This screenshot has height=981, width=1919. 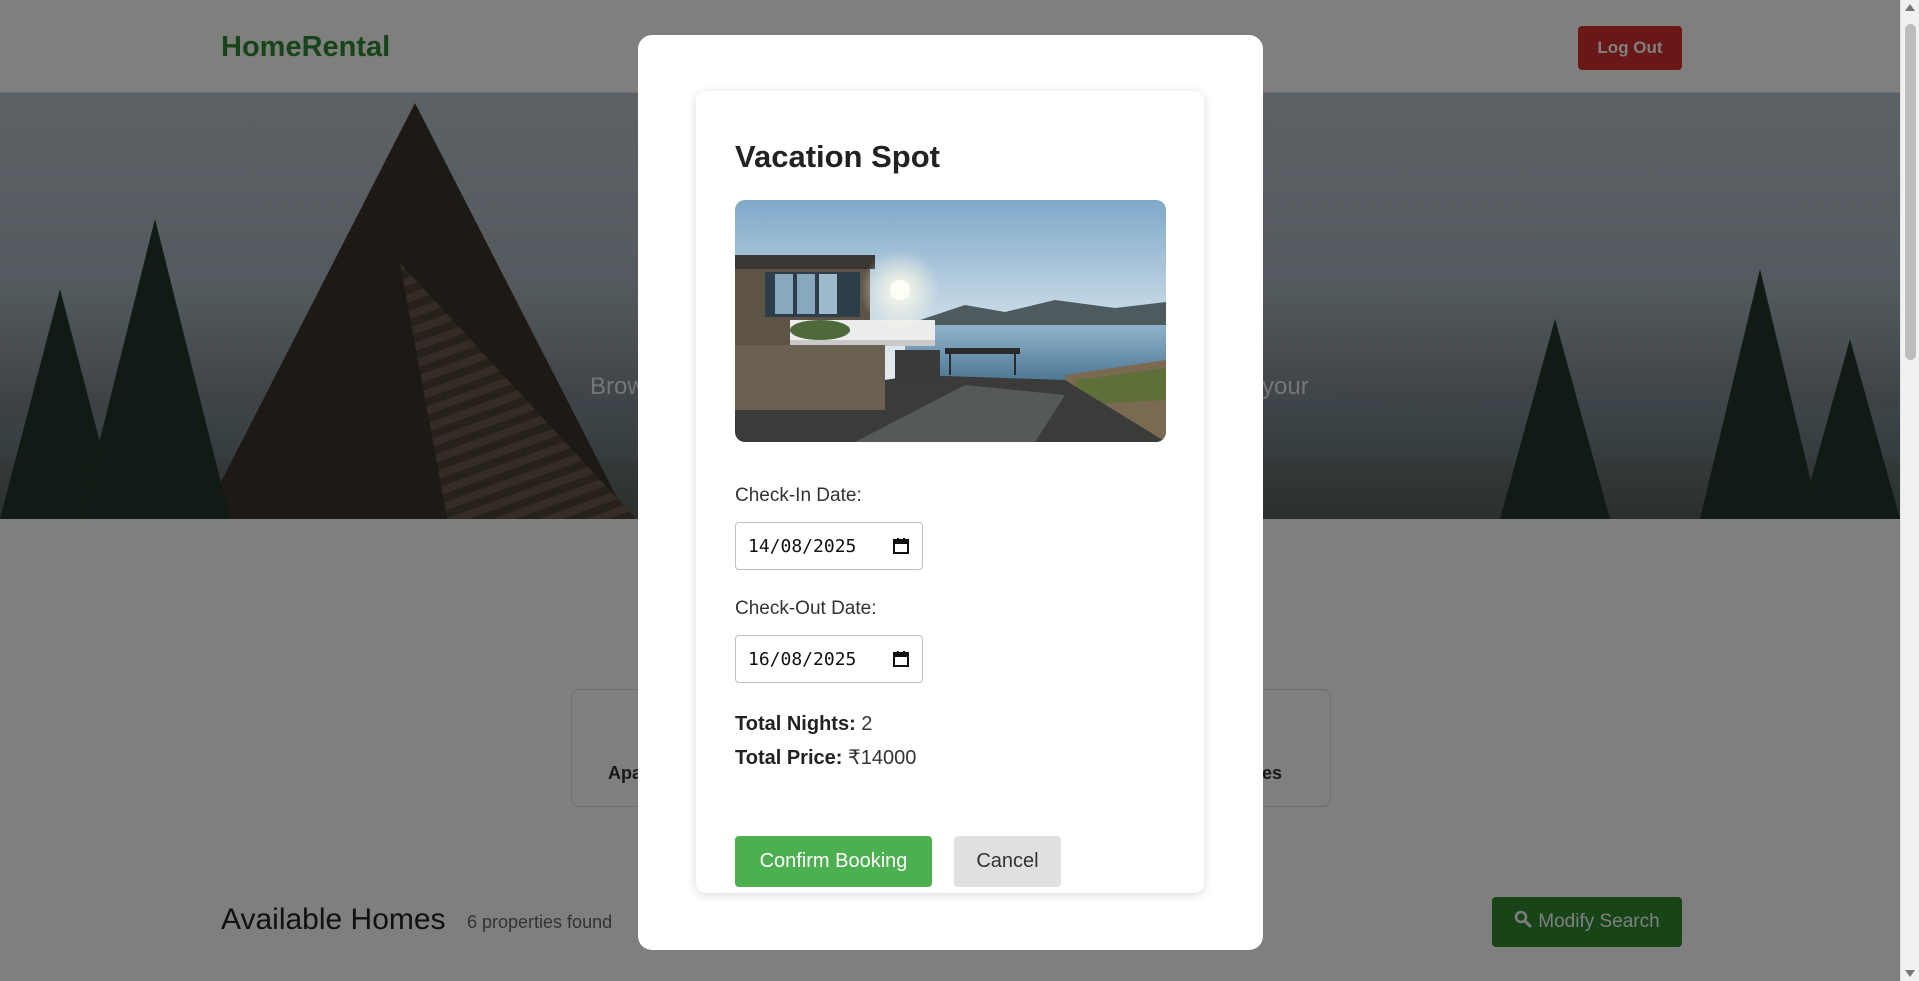 I want to click on checkout-date-input: 16/08/2025, so click(x=829, y=659).